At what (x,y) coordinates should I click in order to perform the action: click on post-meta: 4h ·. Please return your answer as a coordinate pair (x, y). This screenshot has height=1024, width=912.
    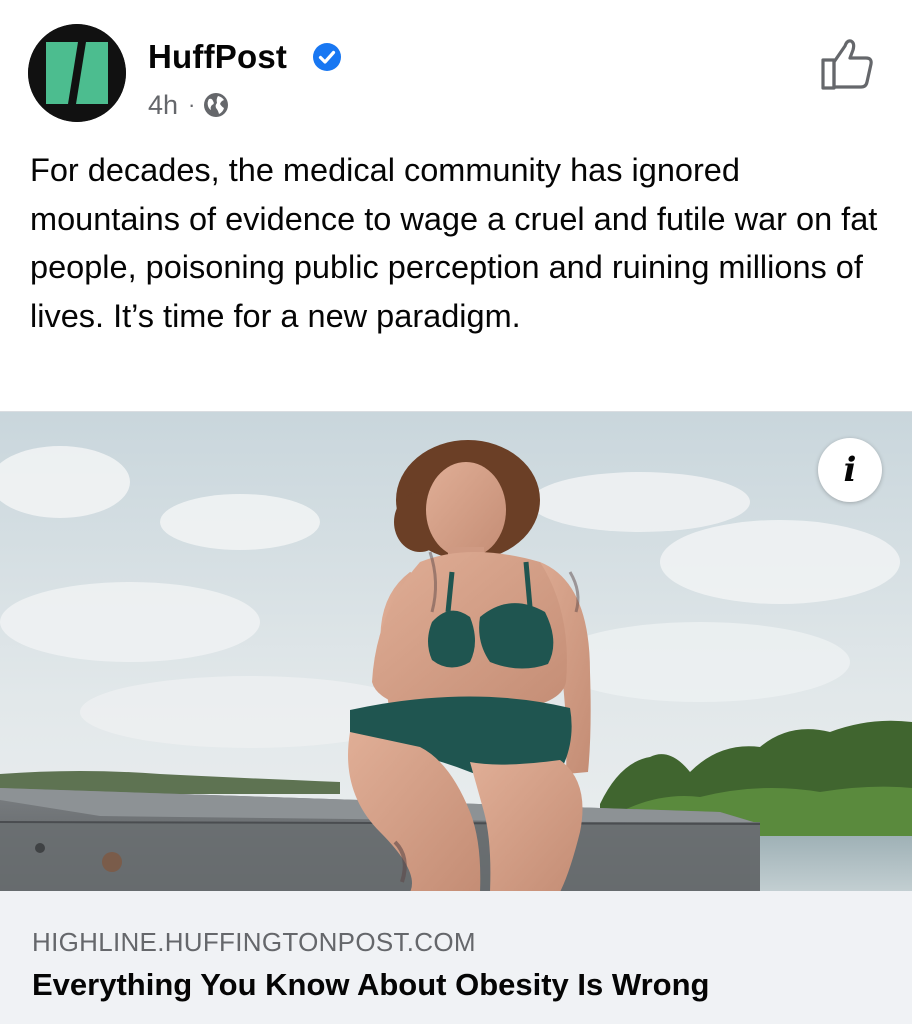
    Looking at the image, I should click on (188, 105).